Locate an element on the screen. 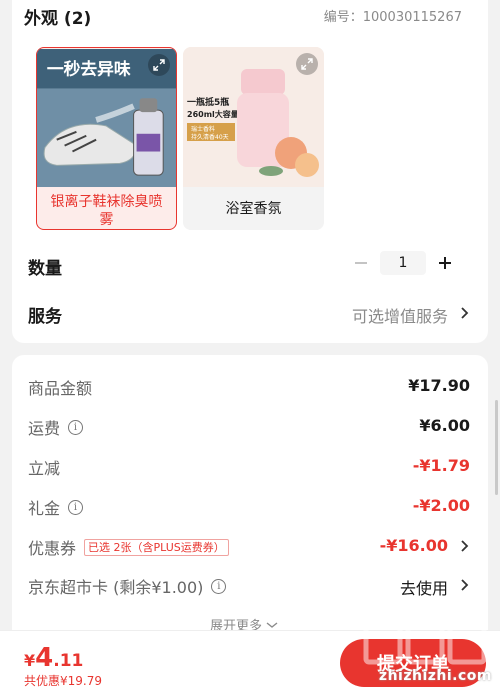  shipping-value: ¥6.00 is located at coordinates (444, 425).